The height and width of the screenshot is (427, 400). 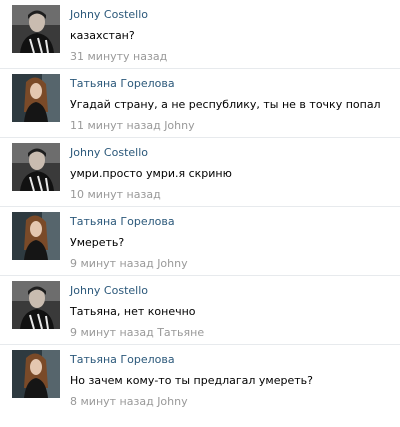 What do you see at coordinates (231, 333) in the screenshot?
I see `comment-meta: 9 минут назад Татьяне` at bounding box center [231, 333].